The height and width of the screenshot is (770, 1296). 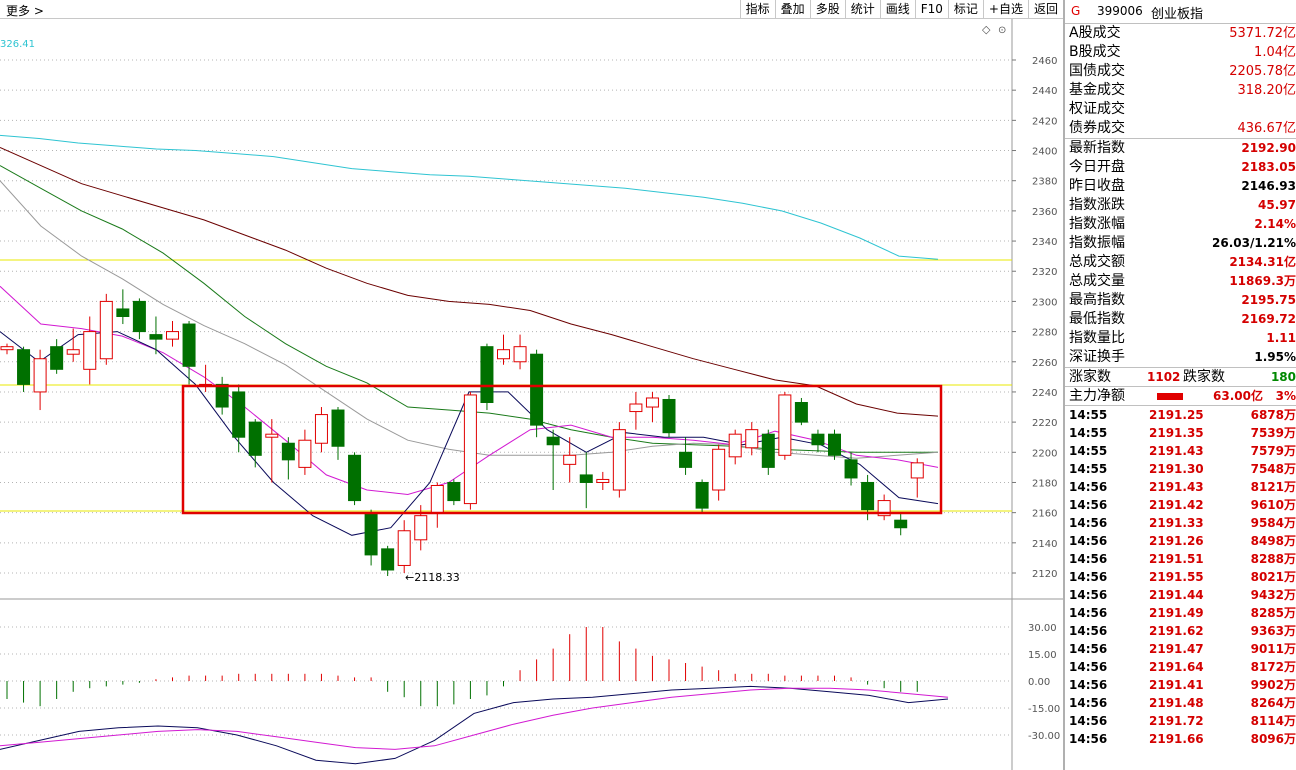 I want to click on tick-price: 2191.35, so click(x=1176, y=433).